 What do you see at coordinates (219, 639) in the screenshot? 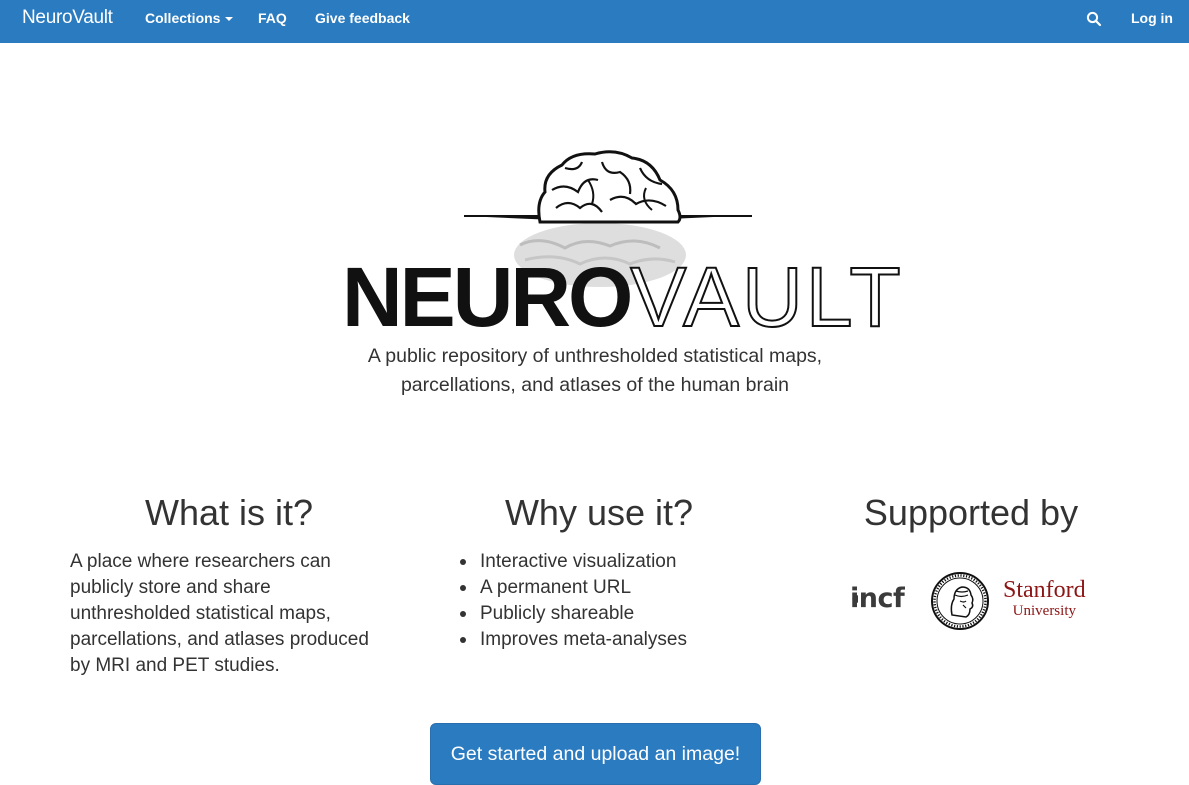
I see `what-line-4: parcellations, and atlases produced` at bounding box center [219, 639].